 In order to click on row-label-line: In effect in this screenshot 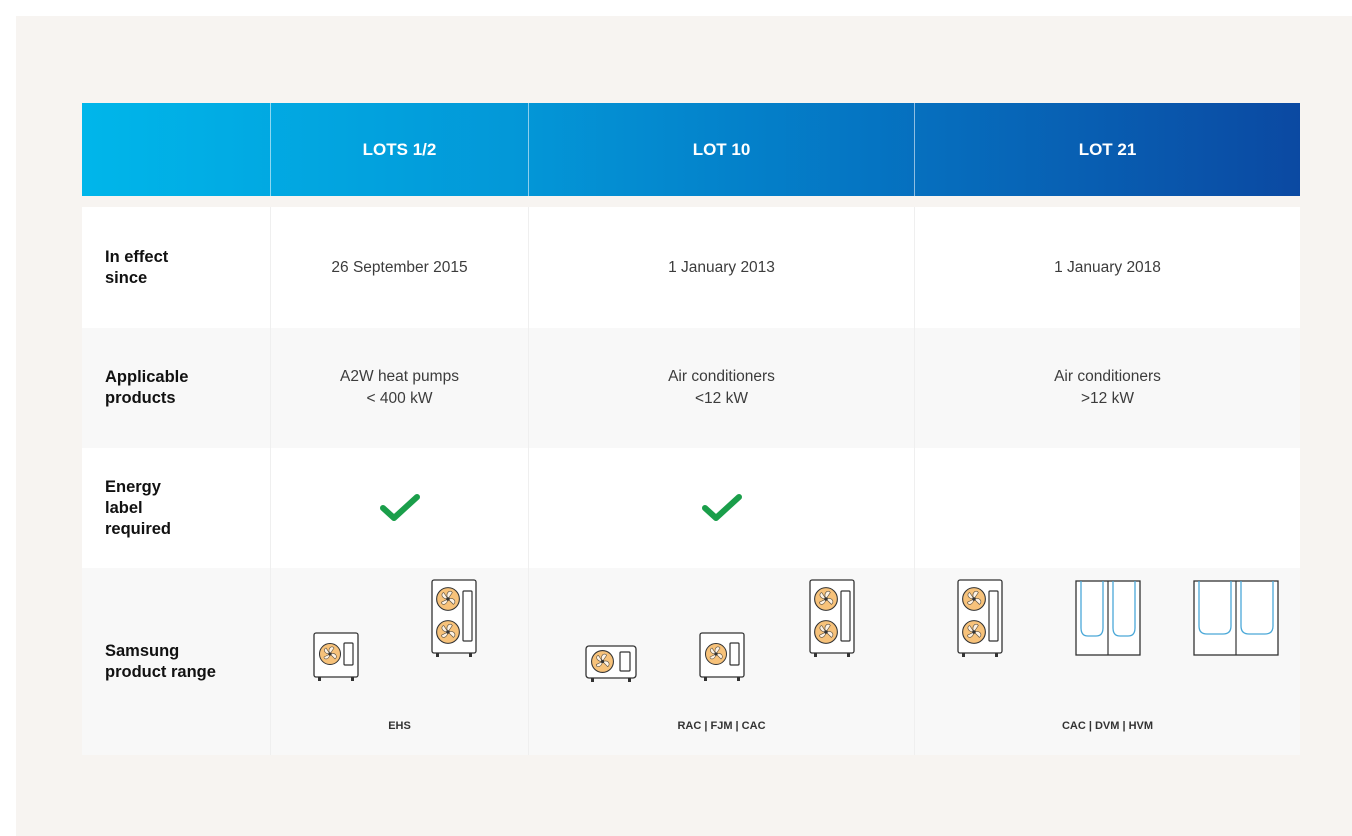, I will do `click(137, 256)`.